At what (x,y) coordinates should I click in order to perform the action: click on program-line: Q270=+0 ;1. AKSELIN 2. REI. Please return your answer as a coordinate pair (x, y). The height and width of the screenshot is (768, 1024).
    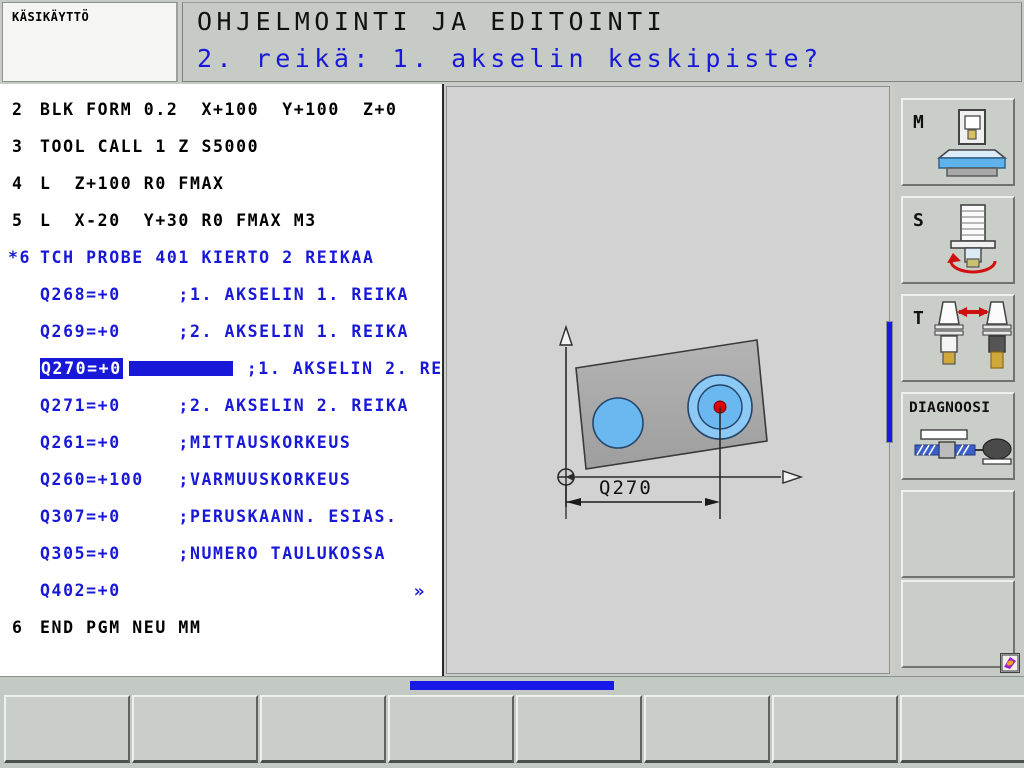
    Looking at the image, I should click on (222, 377).